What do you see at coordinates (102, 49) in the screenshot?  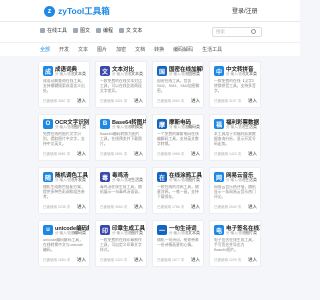 I see `category-tab: 图片` at bounding box center [102, 49].